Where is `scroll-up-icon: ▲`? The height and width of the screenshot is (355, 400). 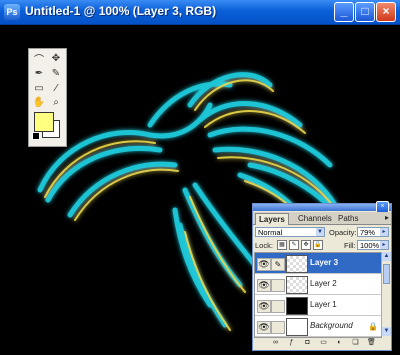 scroll-up-icon: ▲ is located at coordinates (386, 256).